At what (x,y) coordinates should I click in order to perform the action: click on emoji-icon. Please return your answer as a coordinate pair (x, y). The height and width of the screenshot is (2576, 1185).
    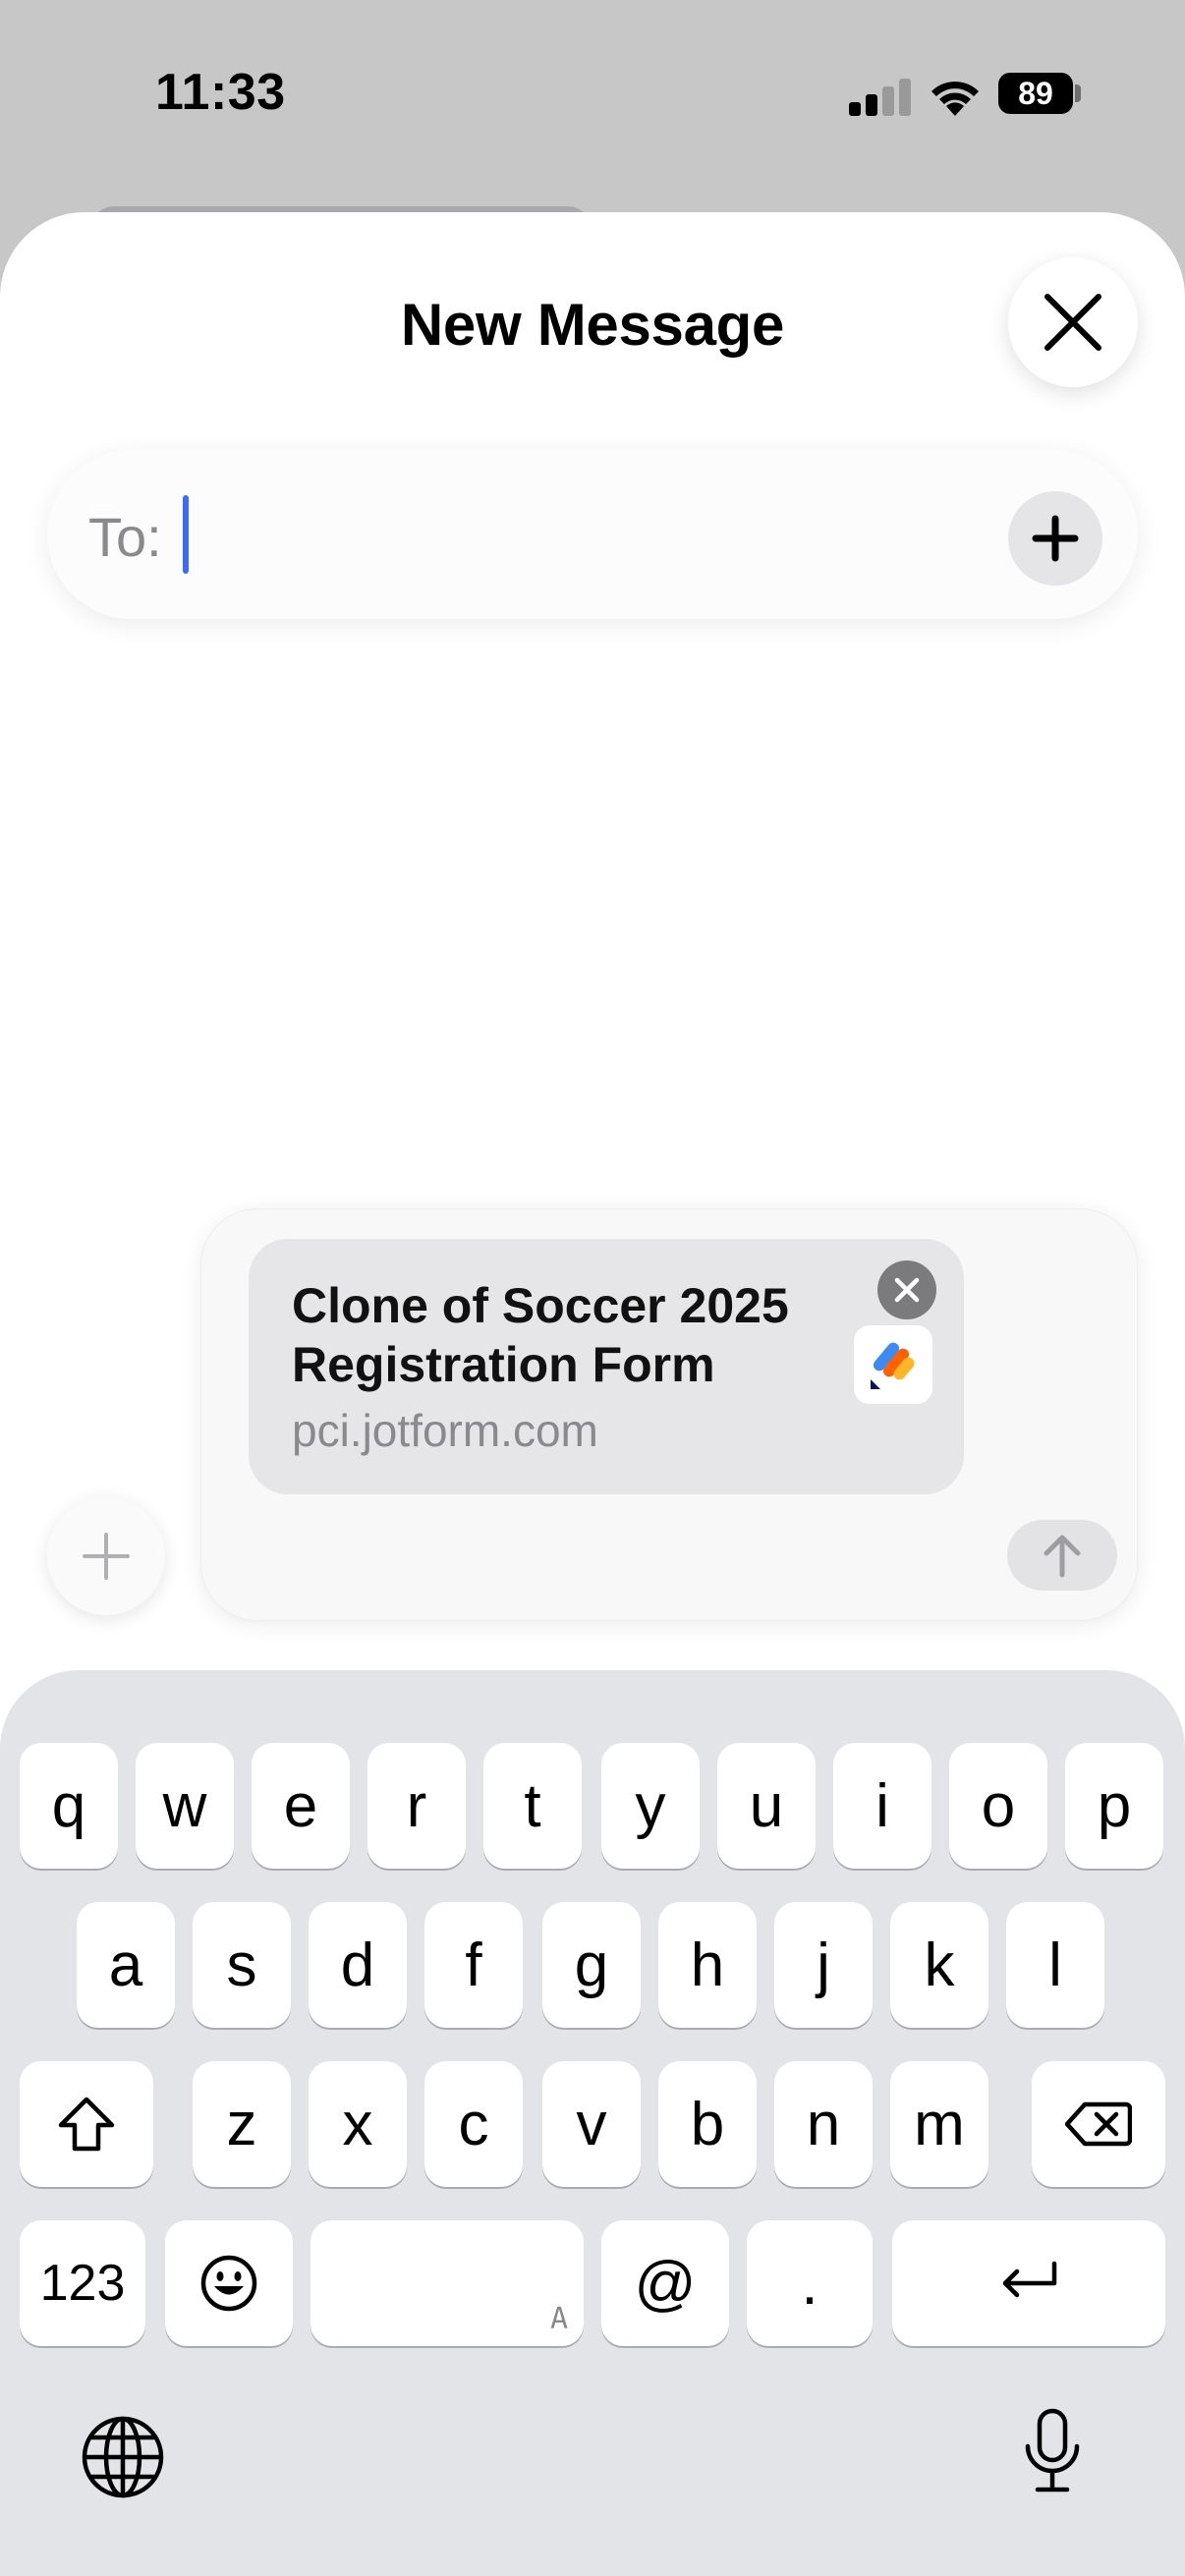
    Looking at the image, I should click on (229, 2283).